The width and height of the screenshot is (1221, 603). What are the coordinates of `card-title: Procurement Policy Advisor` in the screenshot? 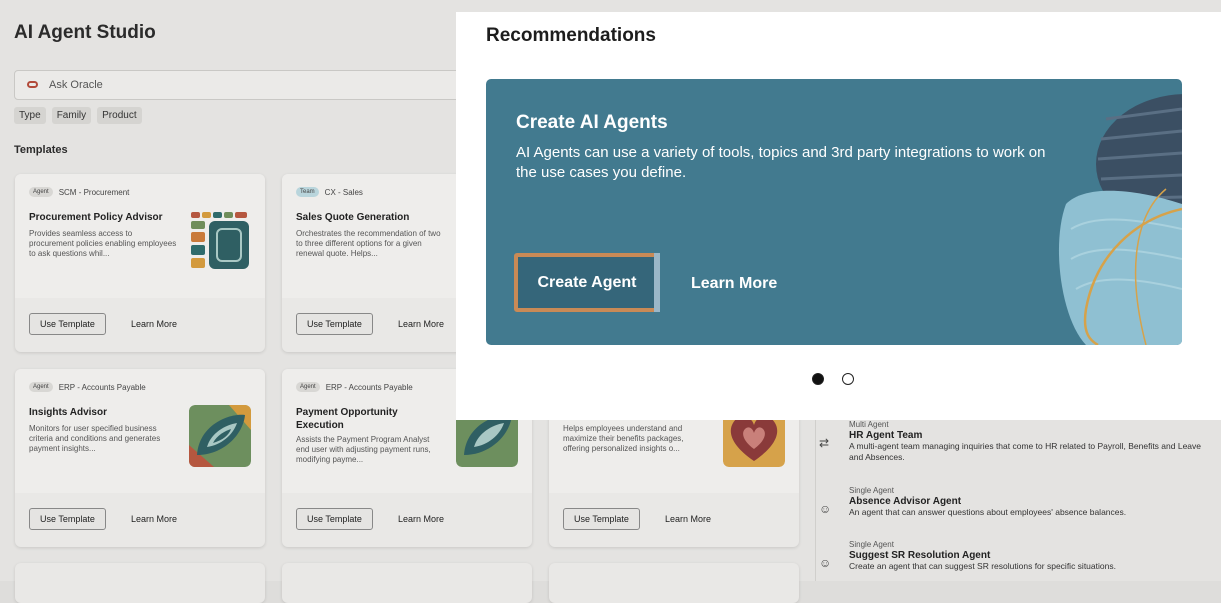 It's located at (96, 217).